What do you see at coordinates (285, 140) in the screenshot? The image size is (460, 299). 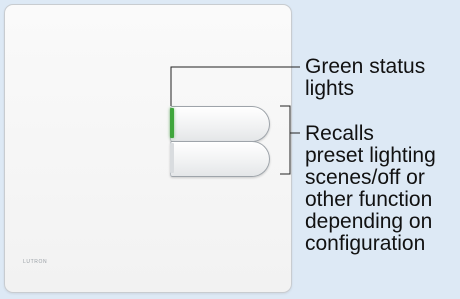 I see `buttons-leader-bracket` at bounding box center [285, 140].